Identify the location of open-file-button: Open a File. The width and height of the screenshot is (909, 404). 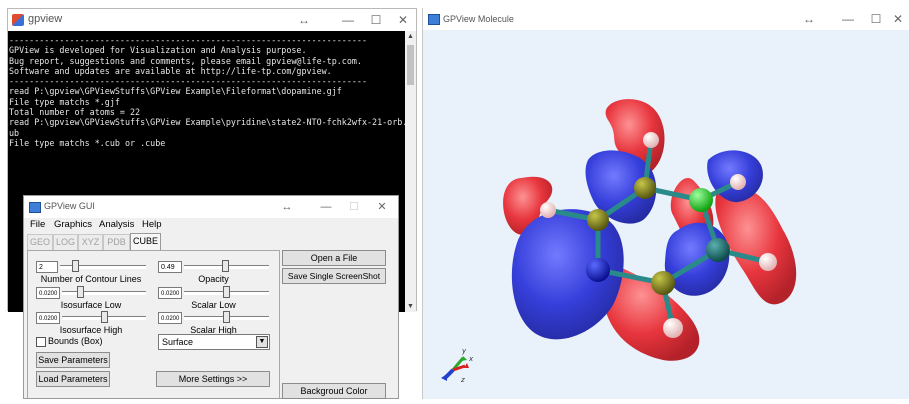
(334, 258).